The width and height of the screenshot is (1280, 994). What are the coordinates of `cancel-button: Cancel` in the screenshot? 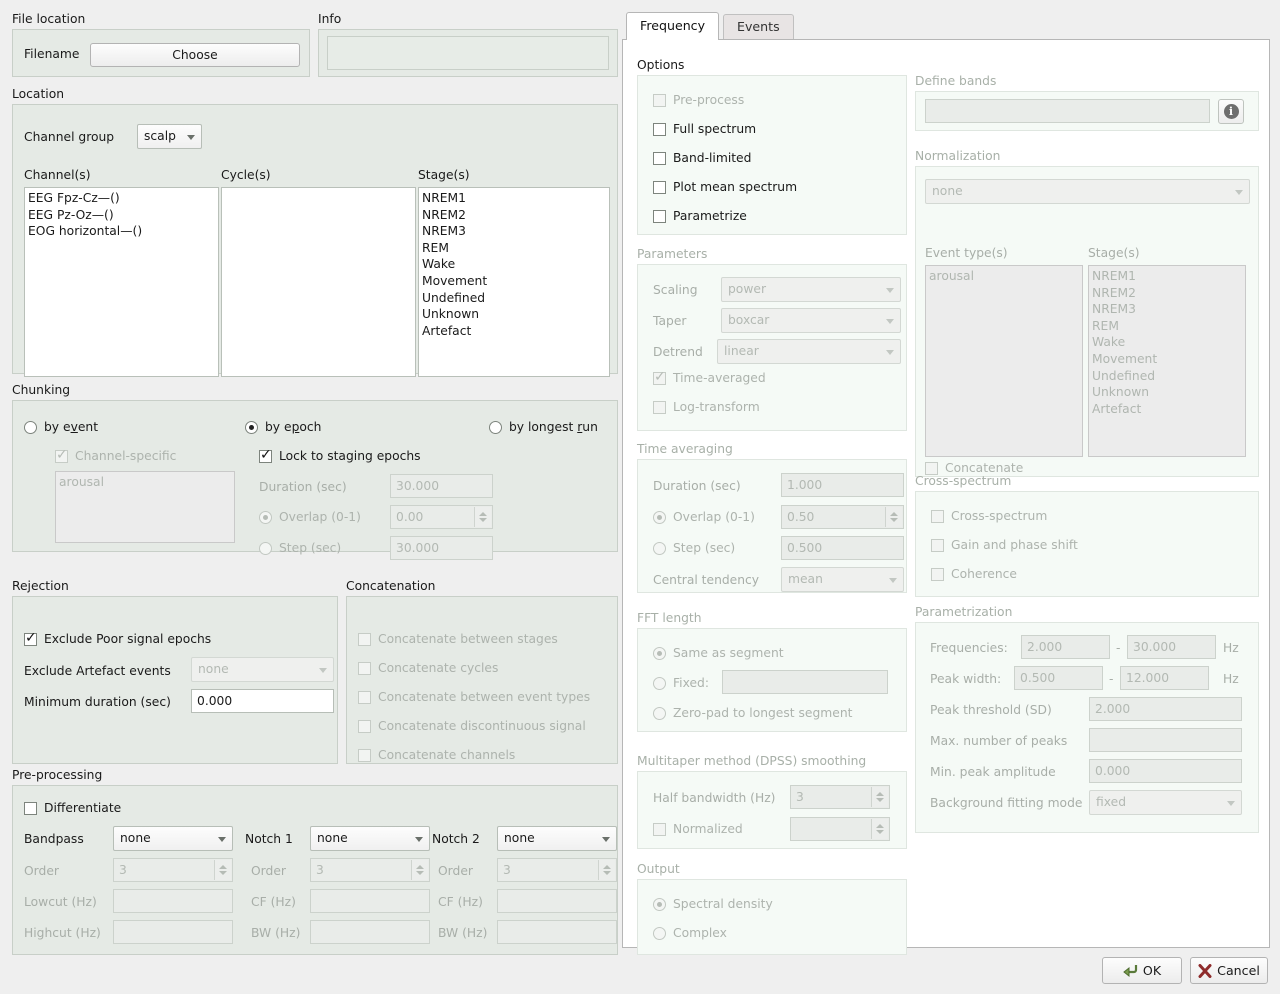 It's located at (1229, 970).